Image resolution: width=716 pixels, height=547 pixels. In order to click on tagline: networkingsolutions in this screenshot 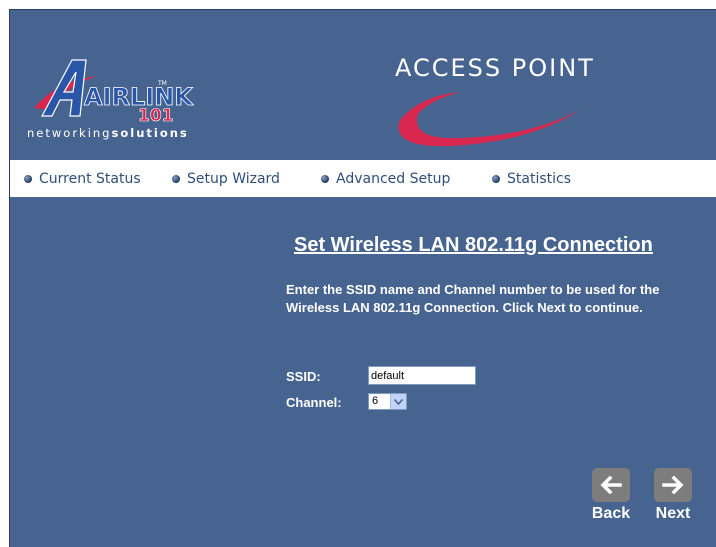, I will do `click(108, 133)`.